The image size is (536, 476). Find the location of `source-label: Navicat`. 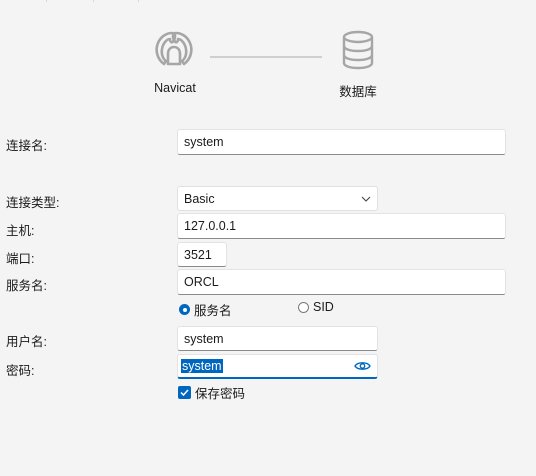

source-label: Navicat is located at coordinates (175, 88).